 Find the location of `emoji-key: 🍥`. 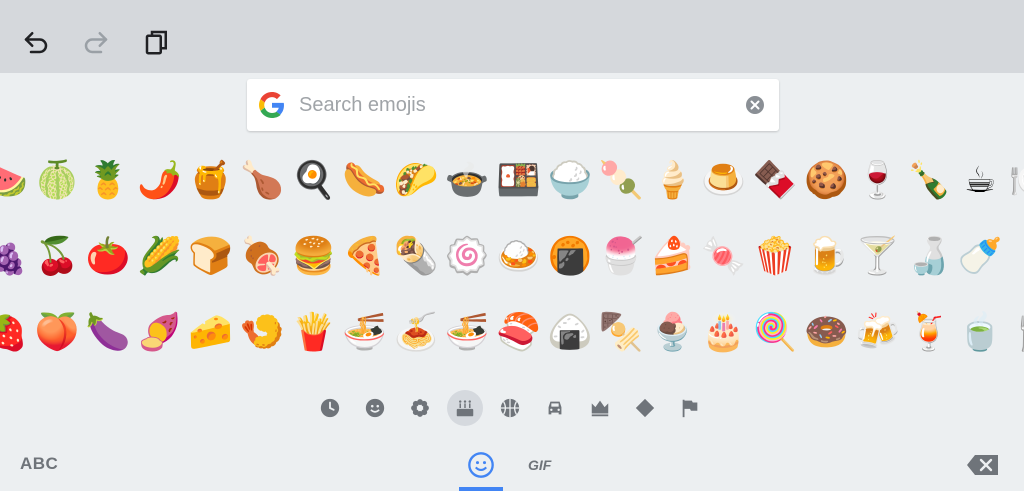

emoji-key: 🍥 is located at coordinates (467, 256).